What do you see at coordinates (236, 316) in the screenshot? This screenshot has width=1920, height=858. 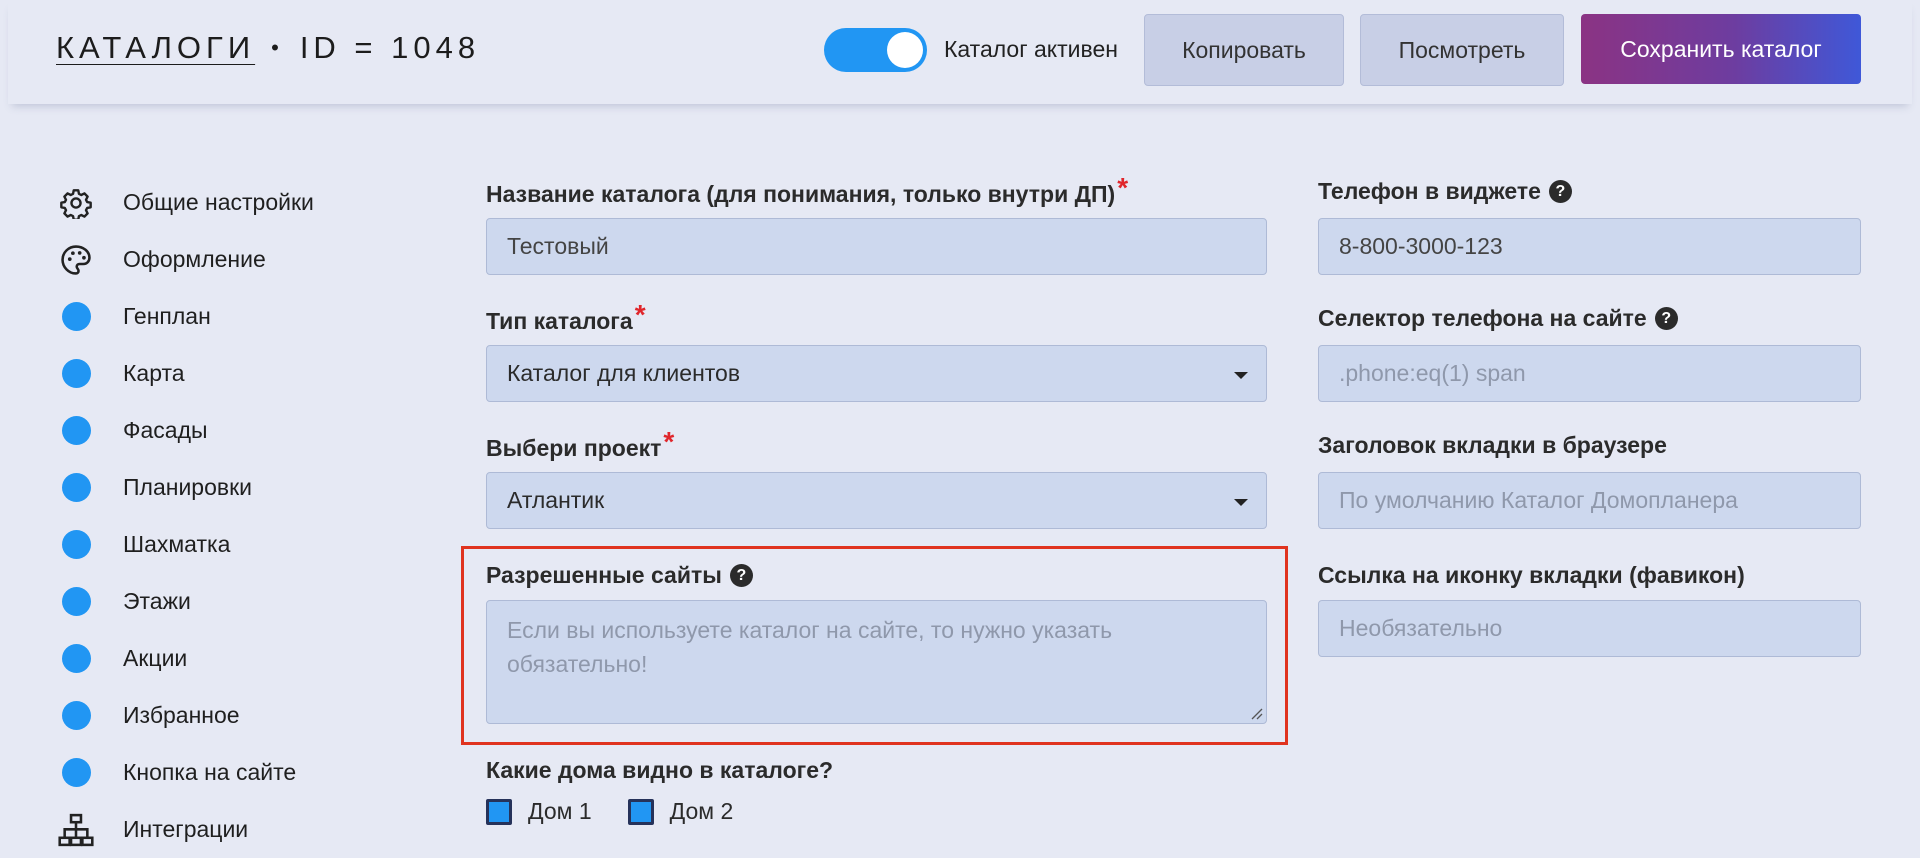 I see `sidebar-item-genplan: Генплан` at bounding box center [236, 316].